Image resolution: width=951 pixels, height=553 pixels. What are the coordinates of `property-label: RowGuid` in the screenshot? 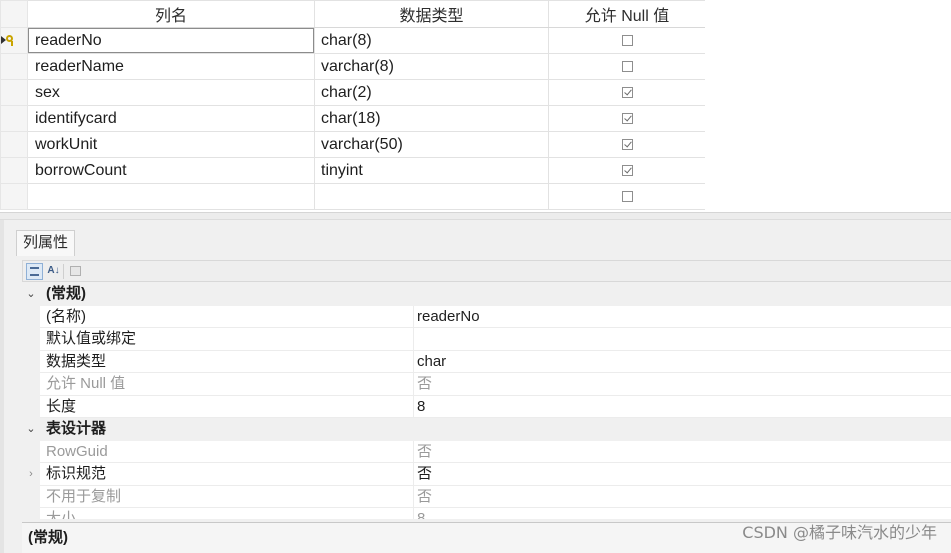 It's located at (226, 452).